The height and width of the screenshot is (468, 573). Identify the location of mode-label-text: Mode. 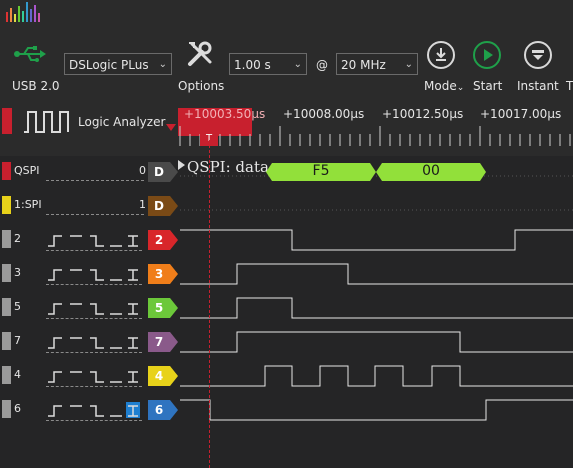
(440, 86).